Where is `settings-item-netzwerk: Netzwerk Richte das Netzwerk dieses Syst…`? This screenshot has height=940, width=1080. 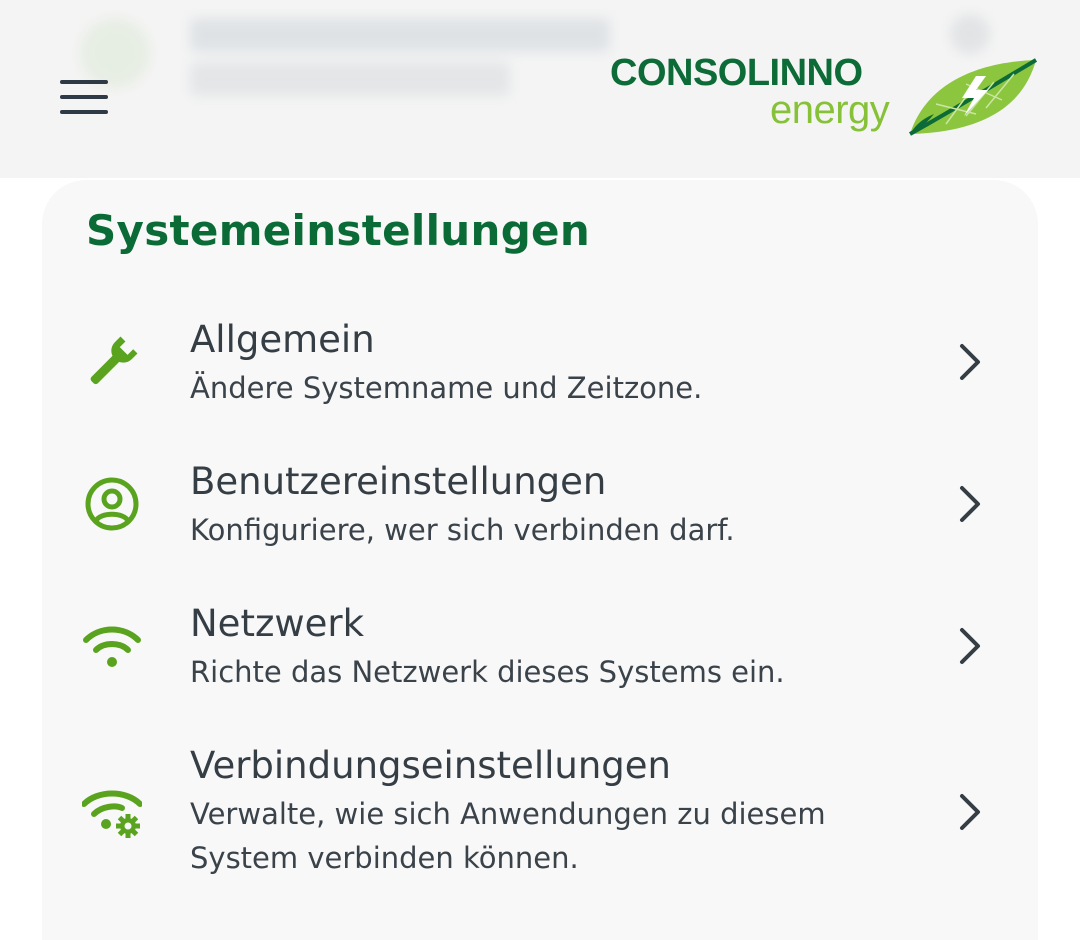 settings-item-netzwerk: Netzwerk Richte das Netzwerk dieses Syst… is located at coordinates (540, 650).